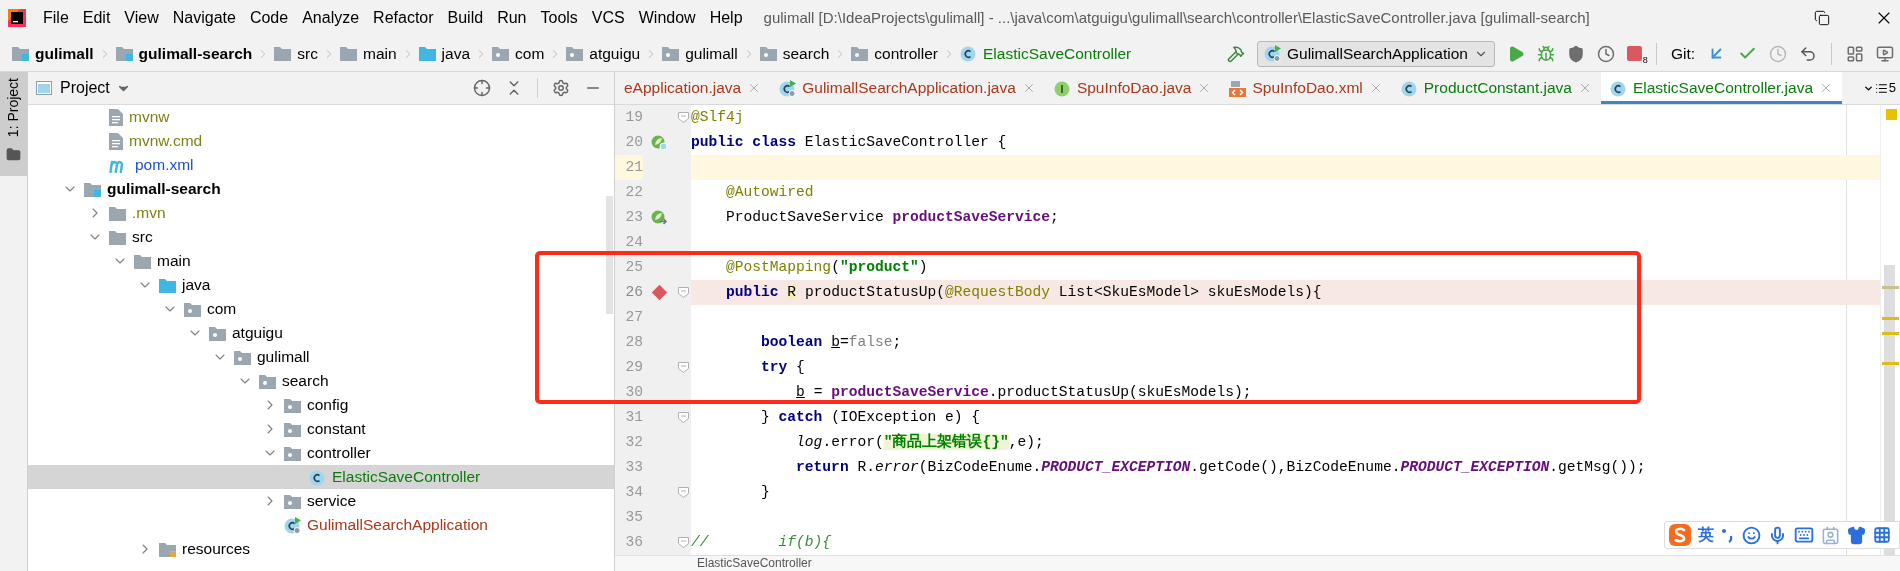 Image resolution: width=1900 pixels, height=571 pixels. Describe the element at coordinates (894, 53) in the screenshot. I see `breadcrumb: controller` at that location.